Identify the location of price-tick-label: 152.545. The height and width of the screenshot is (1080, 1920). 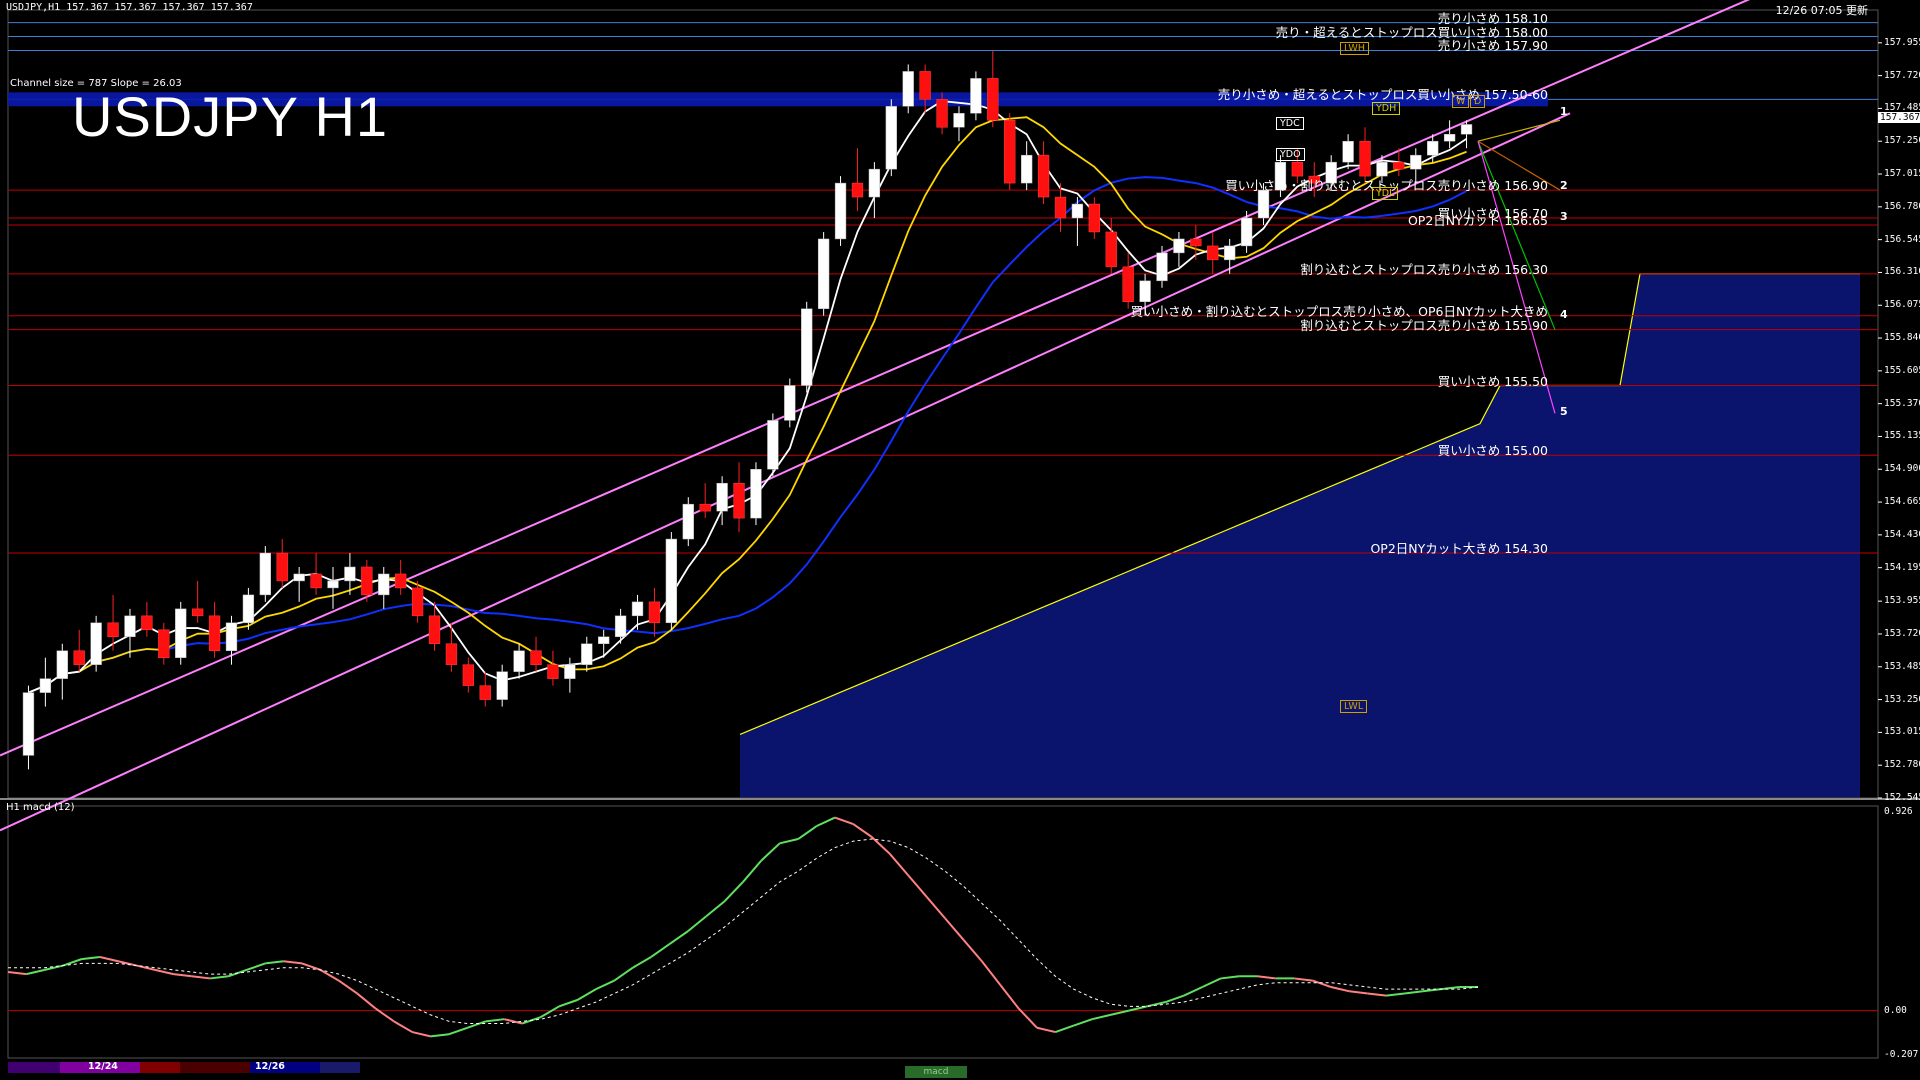
(1902, 797).